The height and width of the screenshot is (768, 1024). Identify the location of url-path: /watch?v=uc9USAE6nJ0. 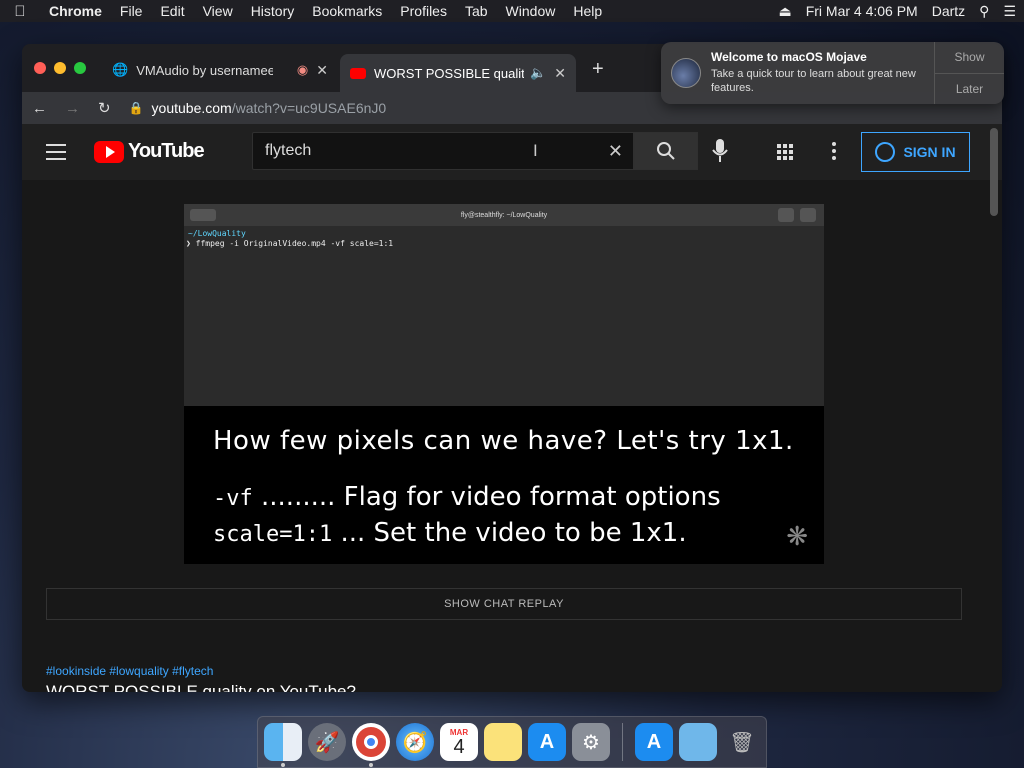
(309, 108).